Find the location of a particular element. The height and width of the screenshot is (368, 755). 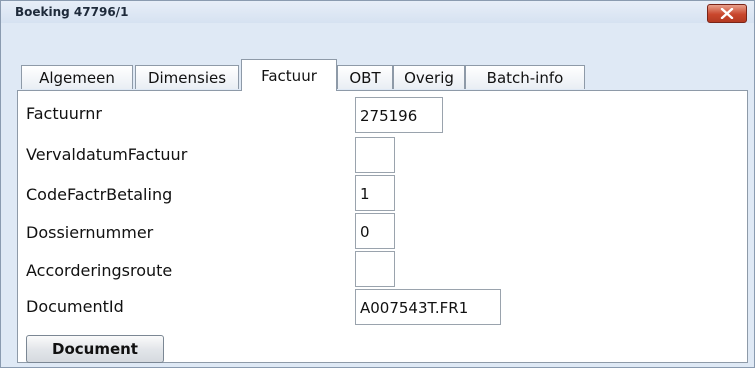

document-id-field: A007543T.FR1 is located at coordinates (428, 307).